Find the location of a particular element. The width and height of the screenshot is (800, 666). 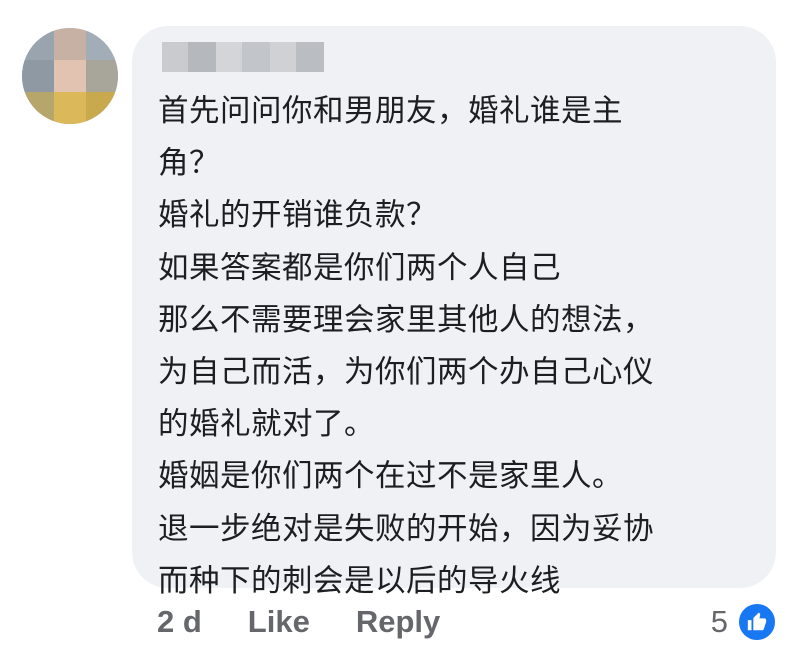

thumbs-up-glyph is located at coordinates (757, 621).